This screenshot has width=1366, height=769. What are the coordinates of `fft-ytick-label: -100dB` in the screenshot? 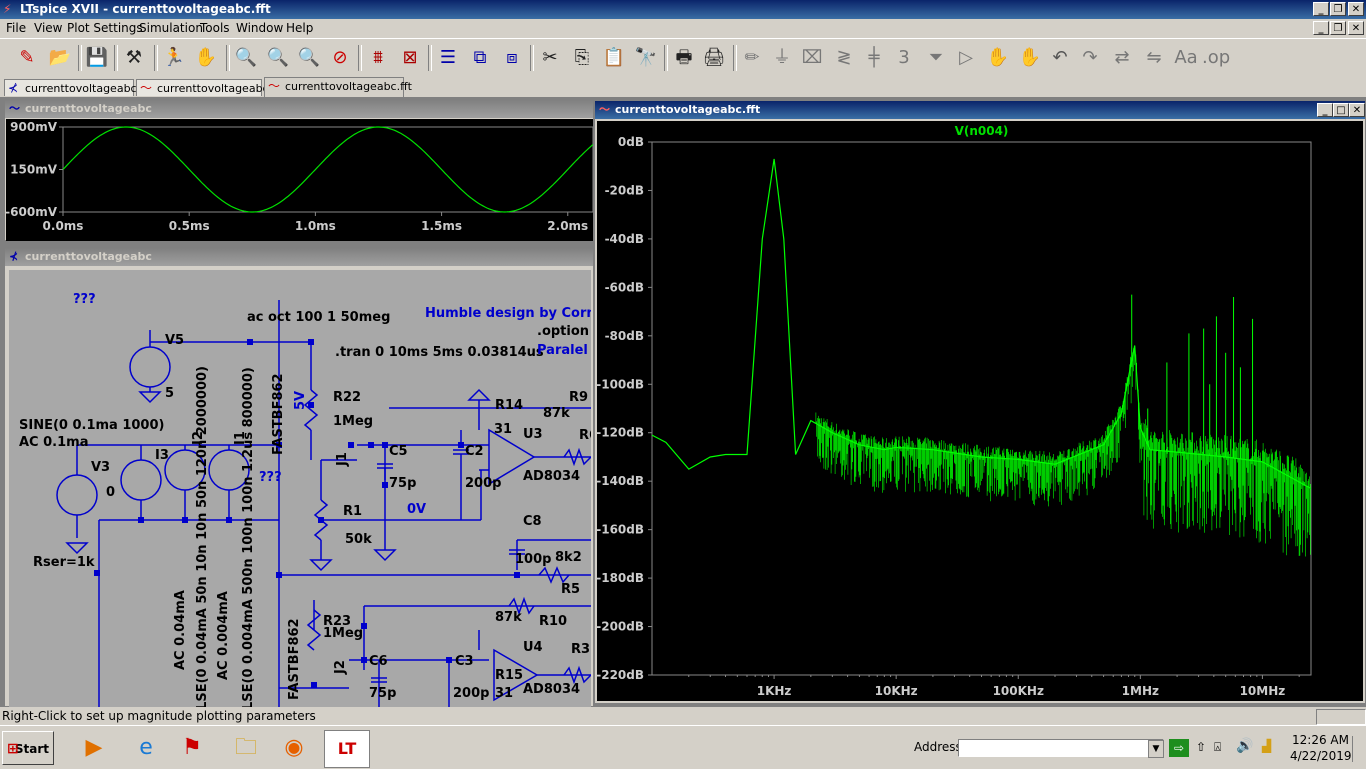 It's located at (620, 384).